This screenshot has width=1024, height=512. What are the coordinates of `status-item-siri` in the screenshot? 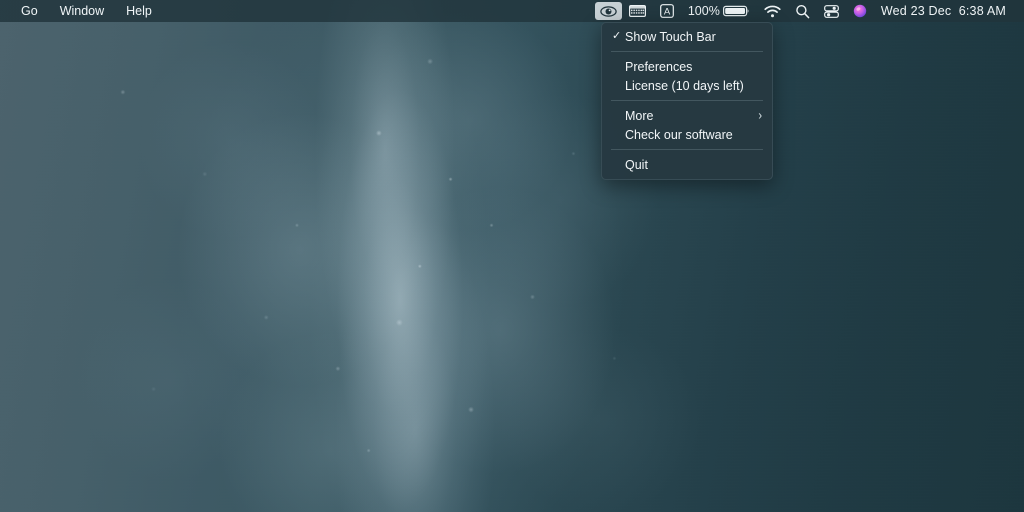 It's located at (860, 11).